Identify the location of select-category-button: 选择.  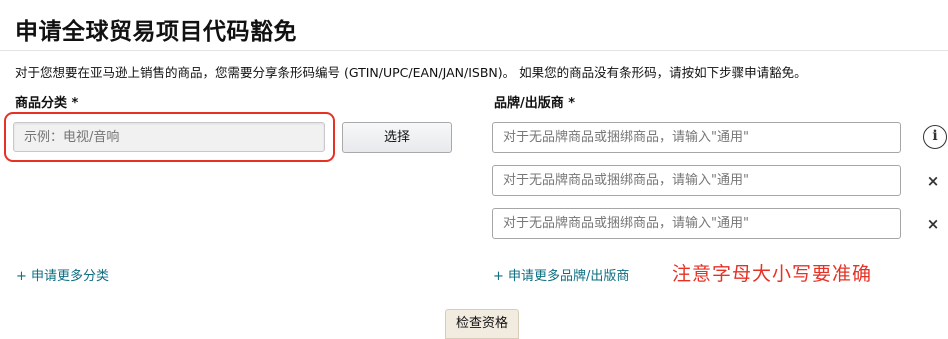
(397, 137).